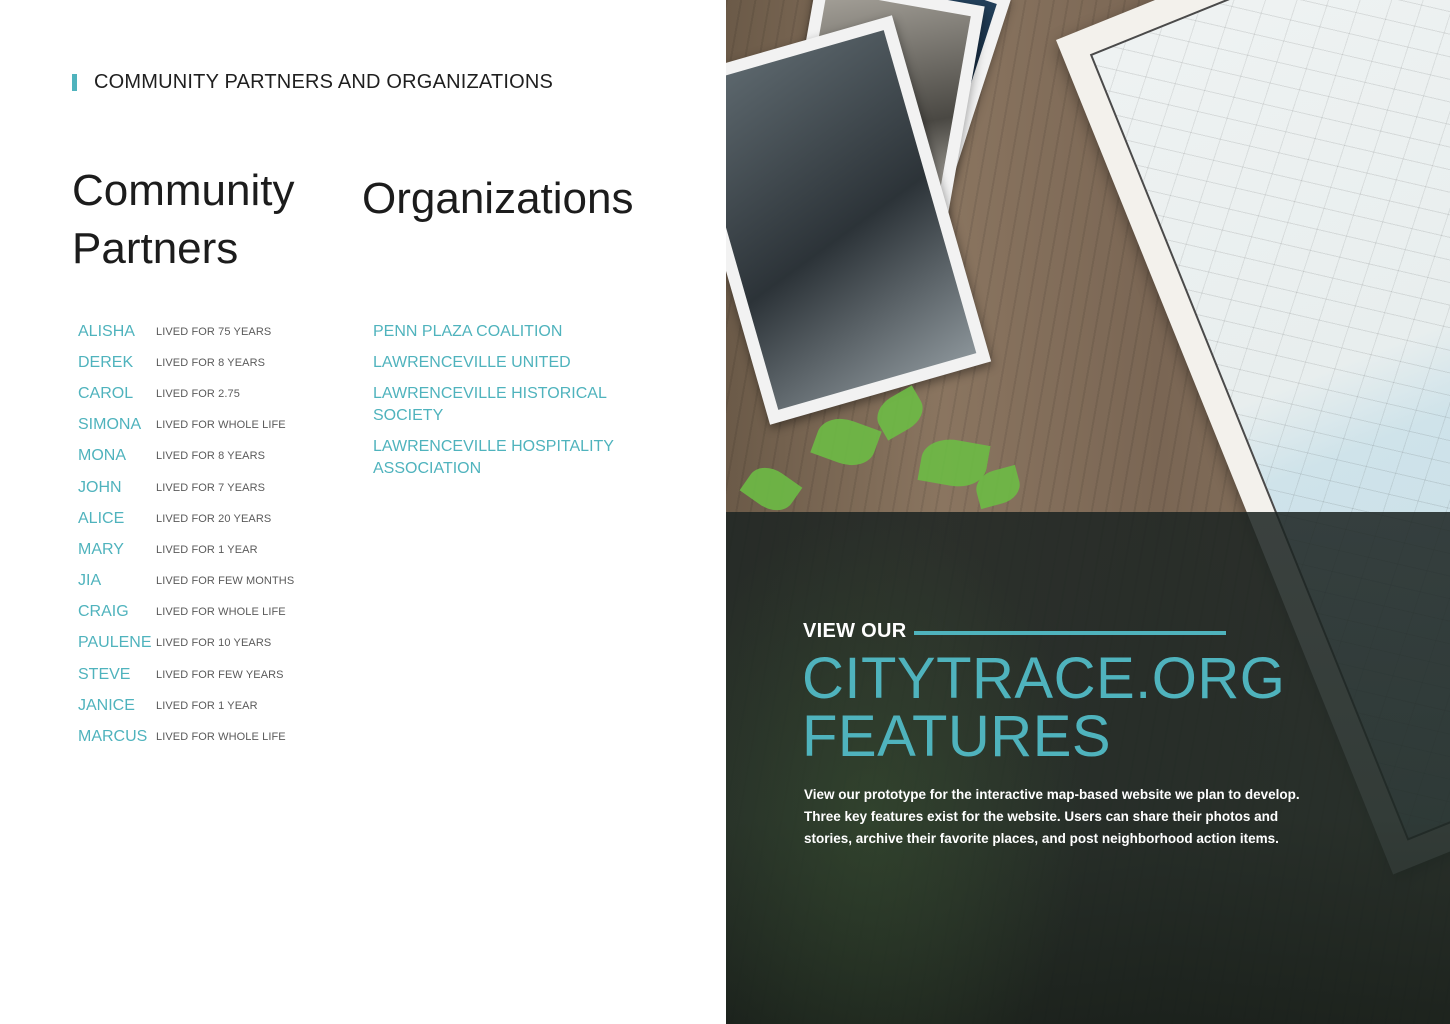 The height and width of the screenshot is (1024, 1450). What do you see at coordinates (101, 518) in the screenshot?
I see `partner-name: ALICE` at bounding box center [101, 518].